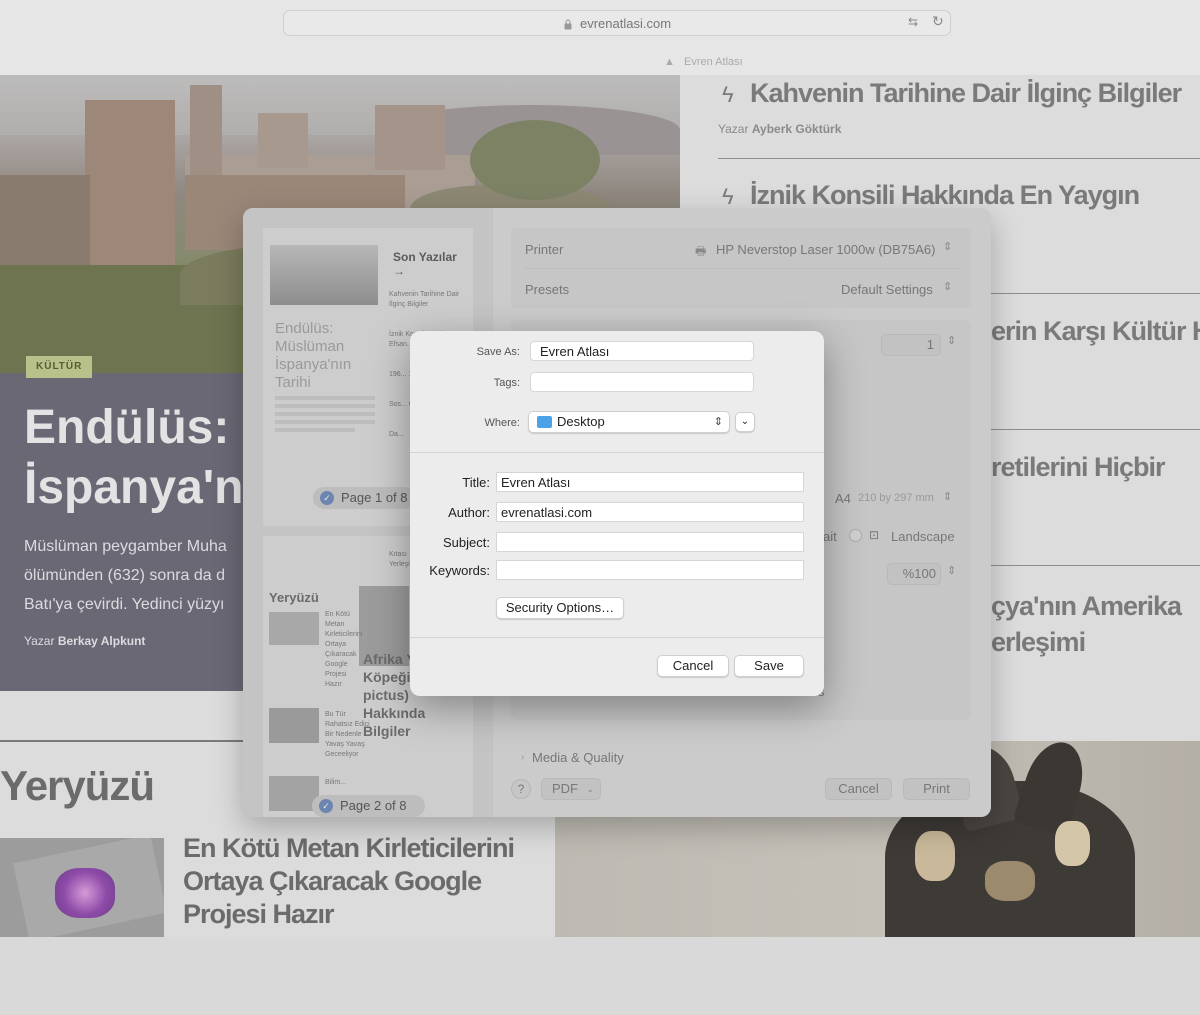  What do you see at coordinates (294, 597) in the screenshot?
I see `preview-section-heading: Yeryüzü` at bounding box center [294, 597].